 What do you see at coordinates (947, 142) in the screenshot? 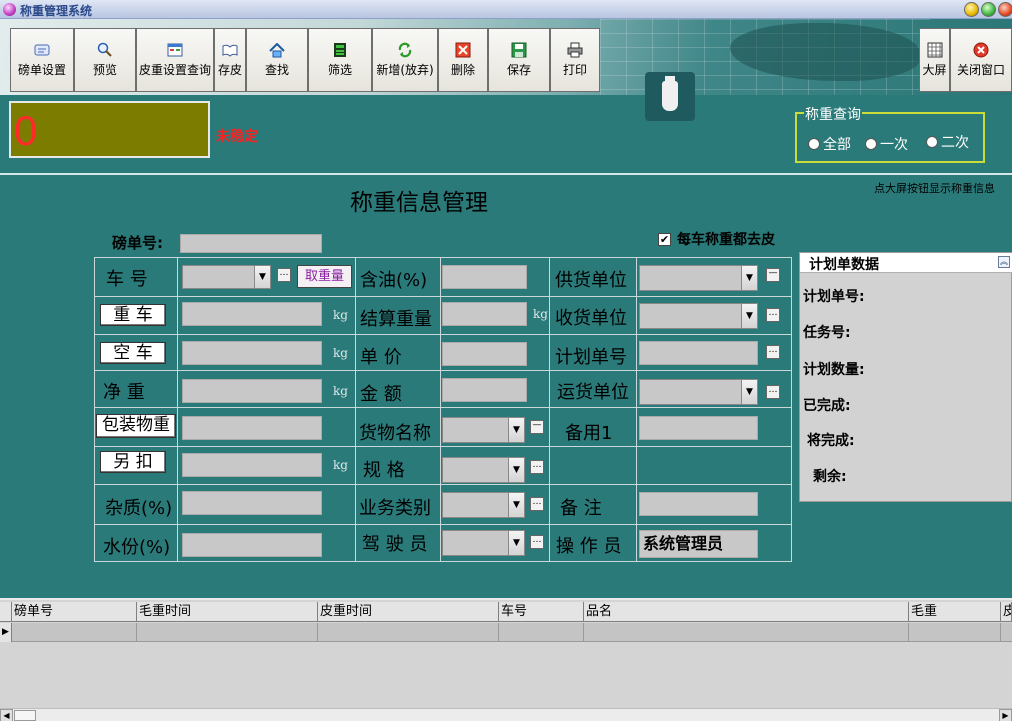
I see `radio-twice: 二次` at bounding box center [947, 142].